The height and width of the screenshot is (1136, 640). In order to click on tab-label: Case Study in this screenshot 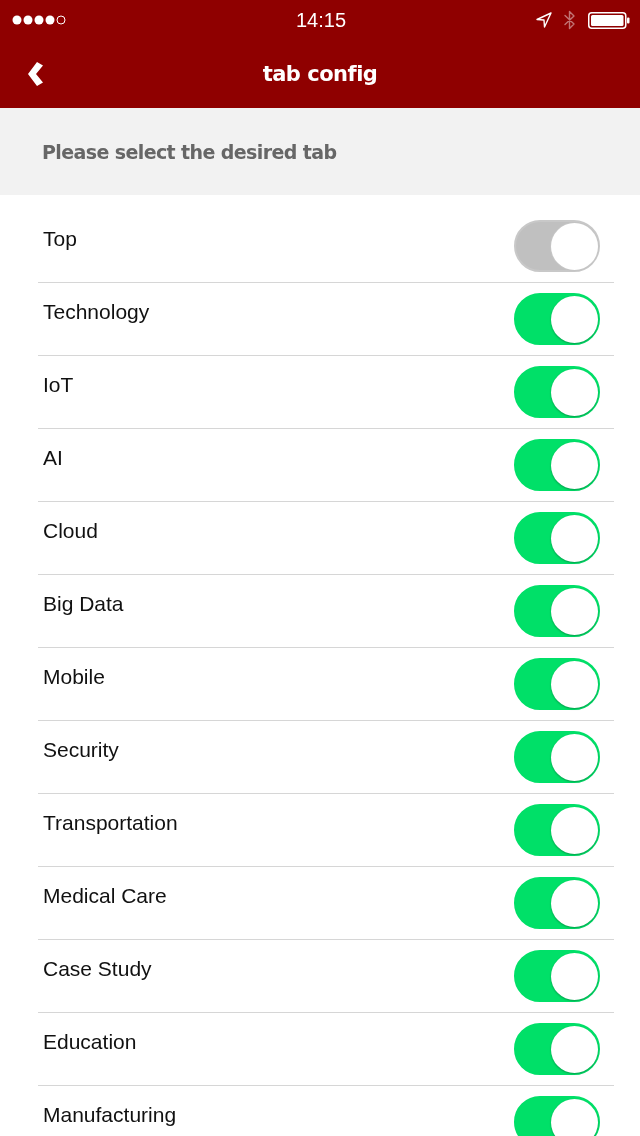, I will do `click(97, 969)`.